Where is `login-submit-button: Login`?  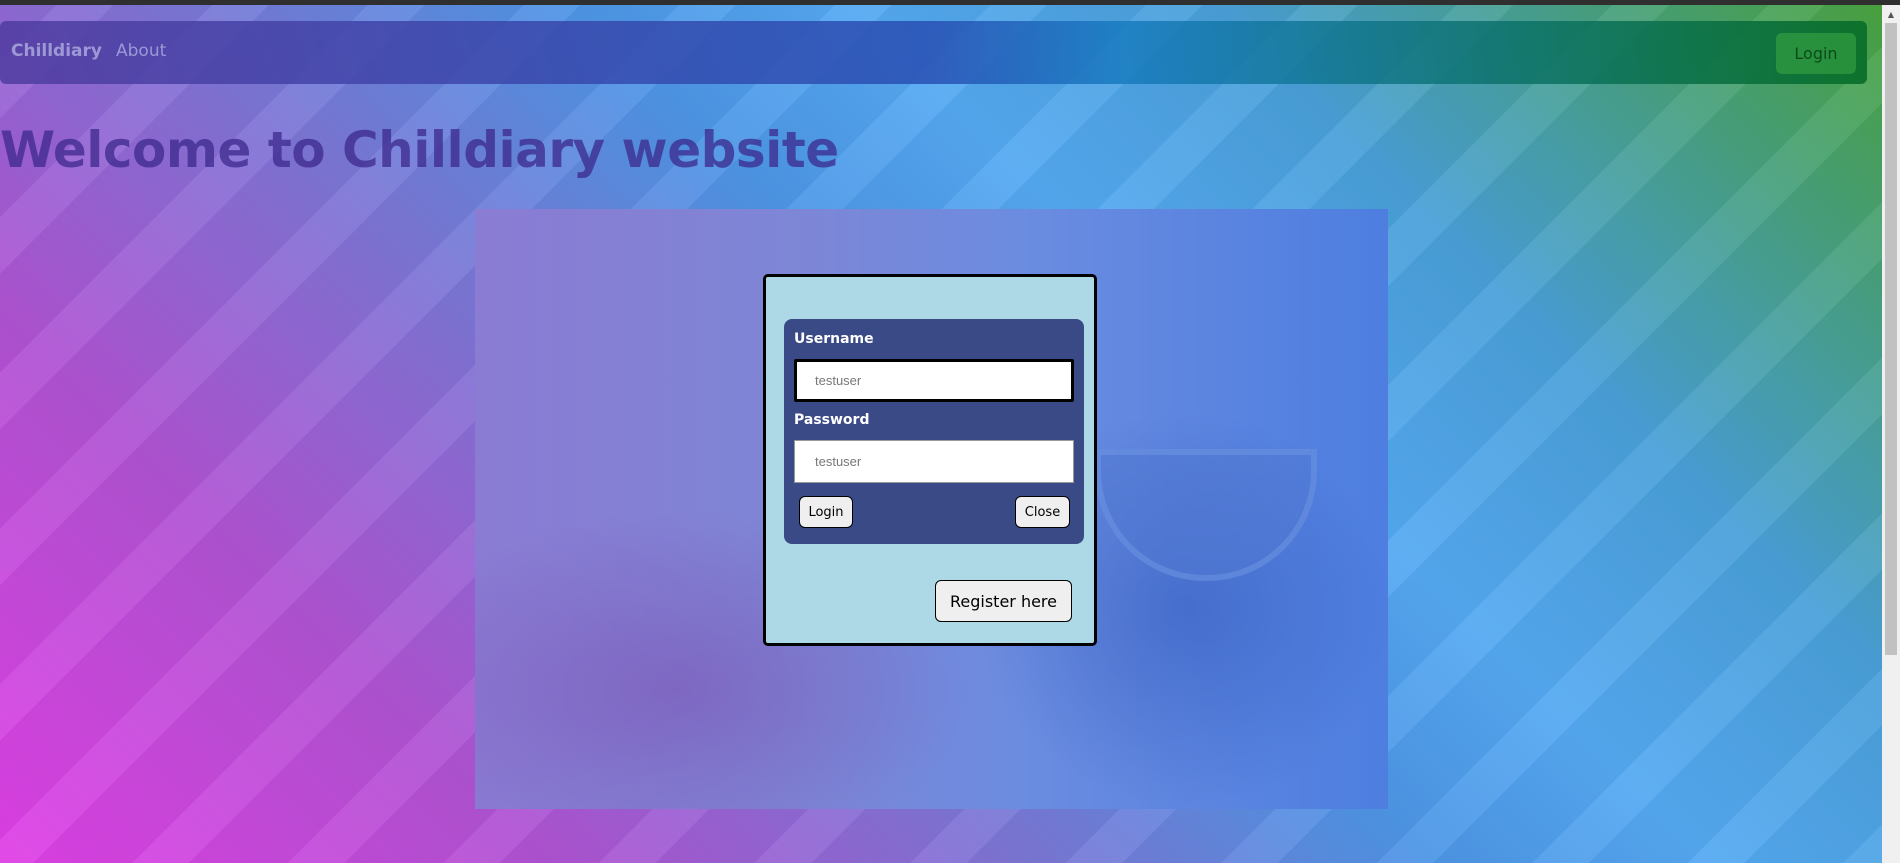
login-submit-button: Login is located at coordinates (826, 512).